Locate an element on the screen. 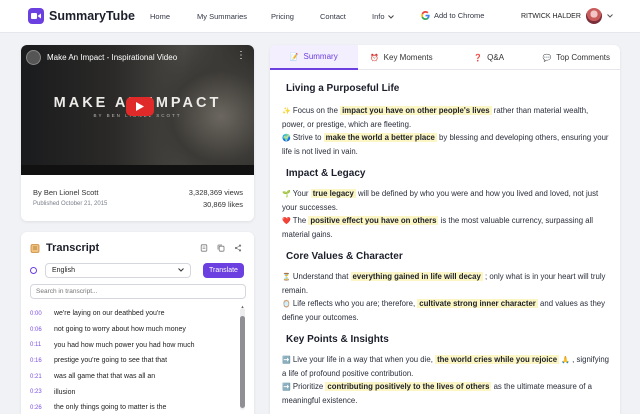 This screenshot has height=414, width=640. tab-label: Summary is located at coordinates (320, 56).